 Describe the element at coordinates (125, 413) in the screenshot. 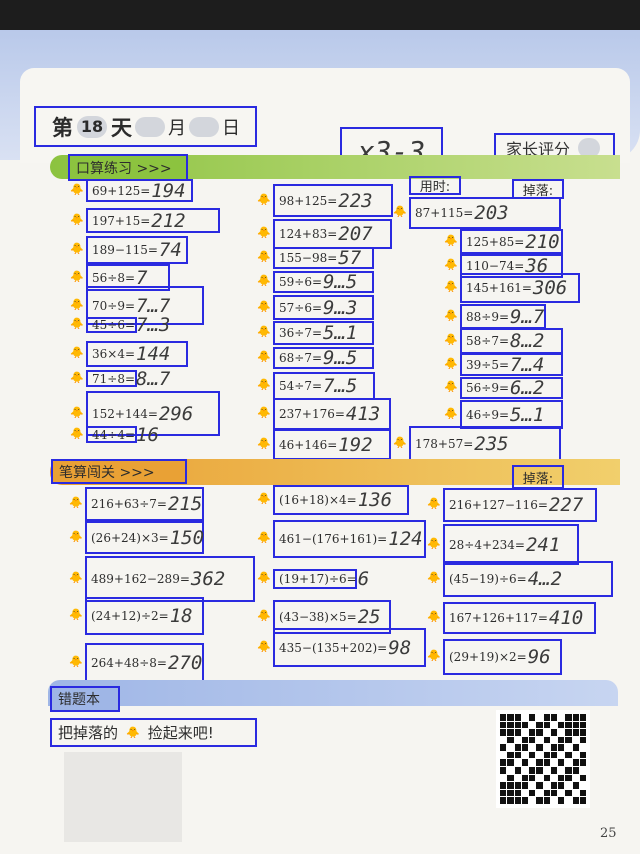

I see `question-text: 152+144=` at that location.